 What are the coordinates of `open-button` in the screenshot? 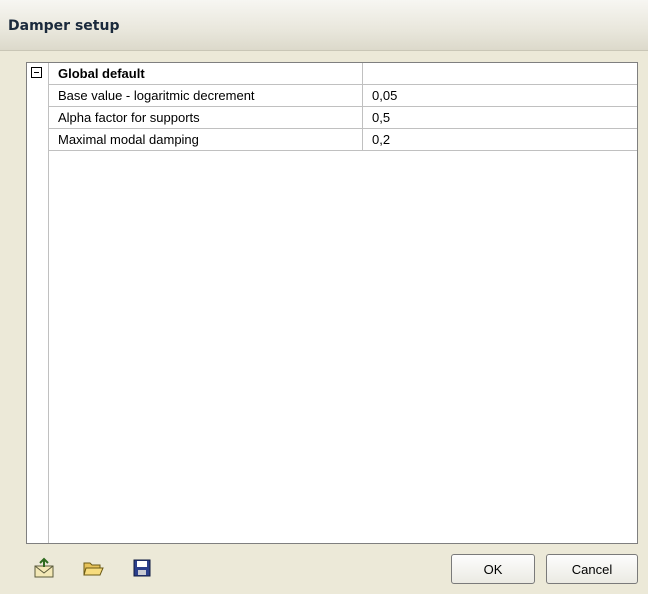 It's located at (93, 568).